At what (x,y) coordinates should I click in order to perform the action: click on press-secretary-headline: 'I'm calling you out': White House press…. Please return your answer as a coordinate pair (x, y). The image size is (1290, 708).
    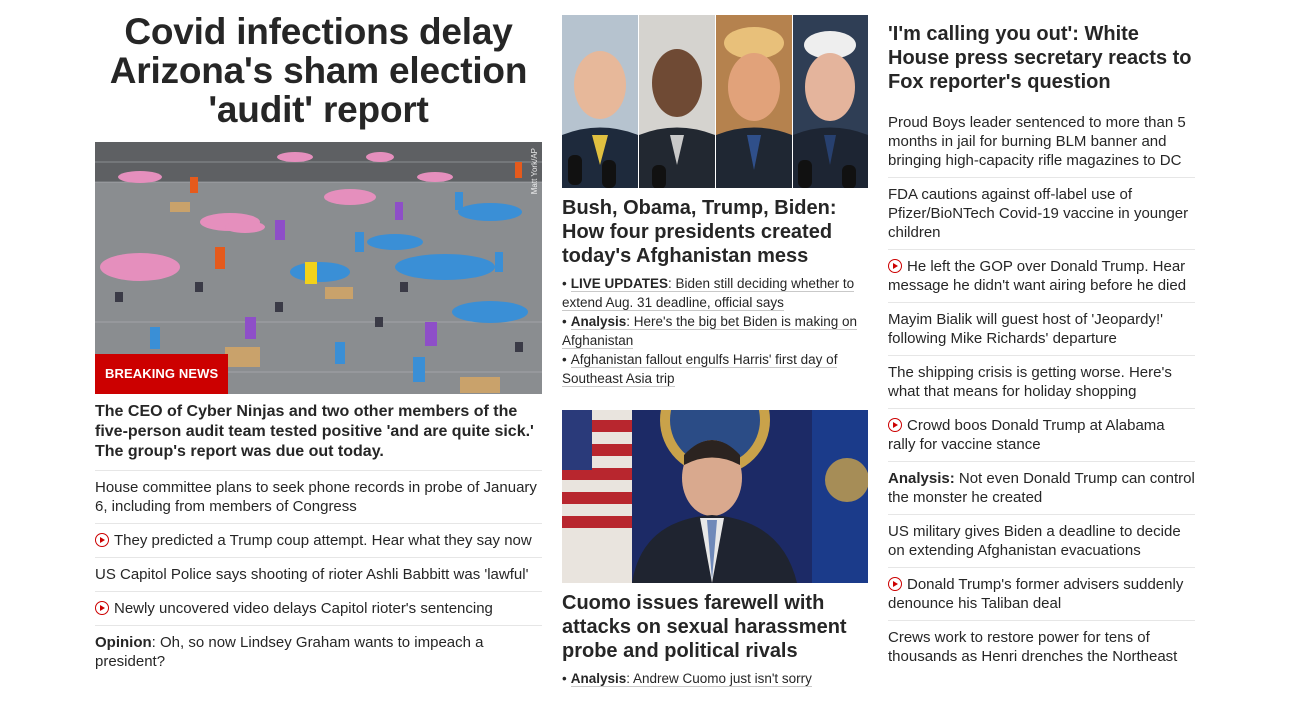
    Looking at the image, I should click on (1041, 61).